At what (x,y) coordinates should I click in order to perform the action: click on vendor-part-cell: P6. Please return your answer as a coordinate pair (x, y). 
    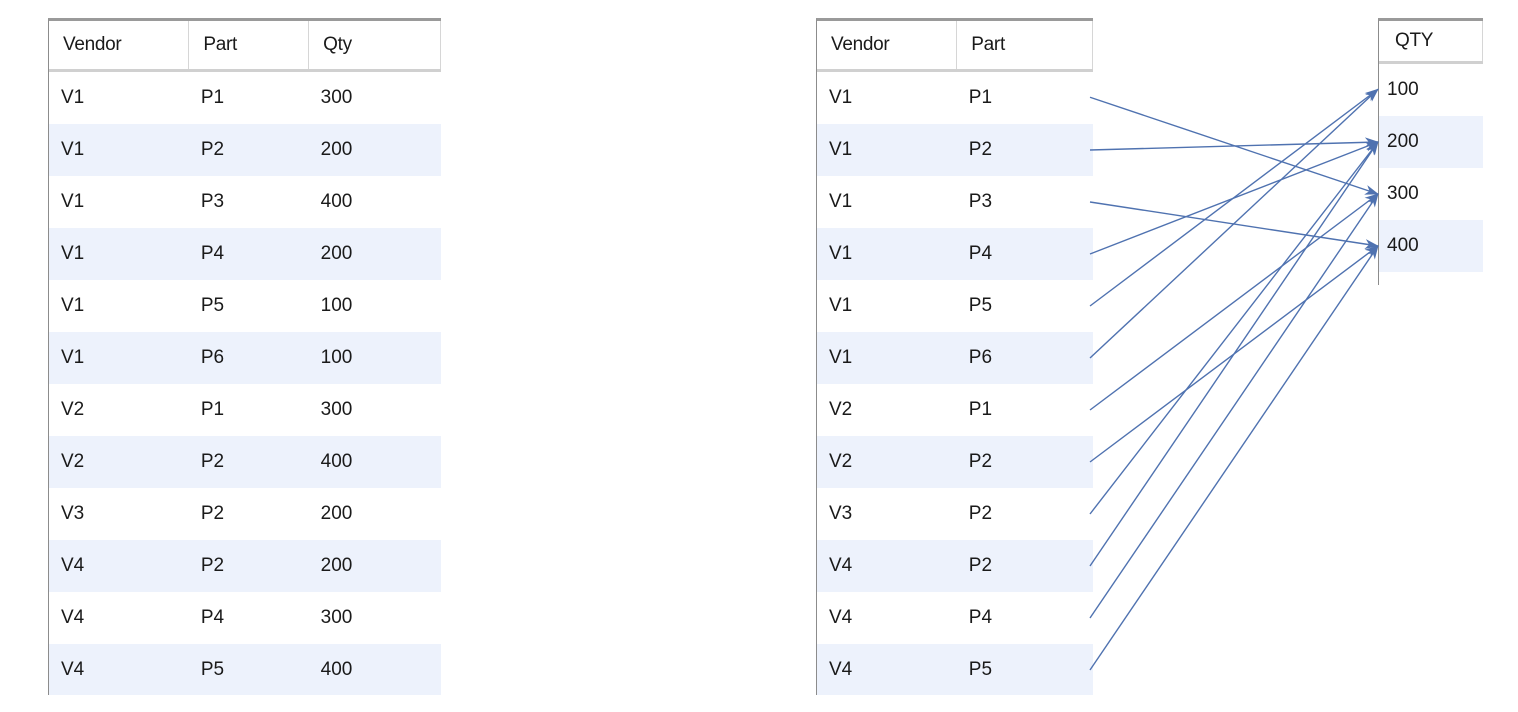
    Looking at the image, I should click on (1024, 358).